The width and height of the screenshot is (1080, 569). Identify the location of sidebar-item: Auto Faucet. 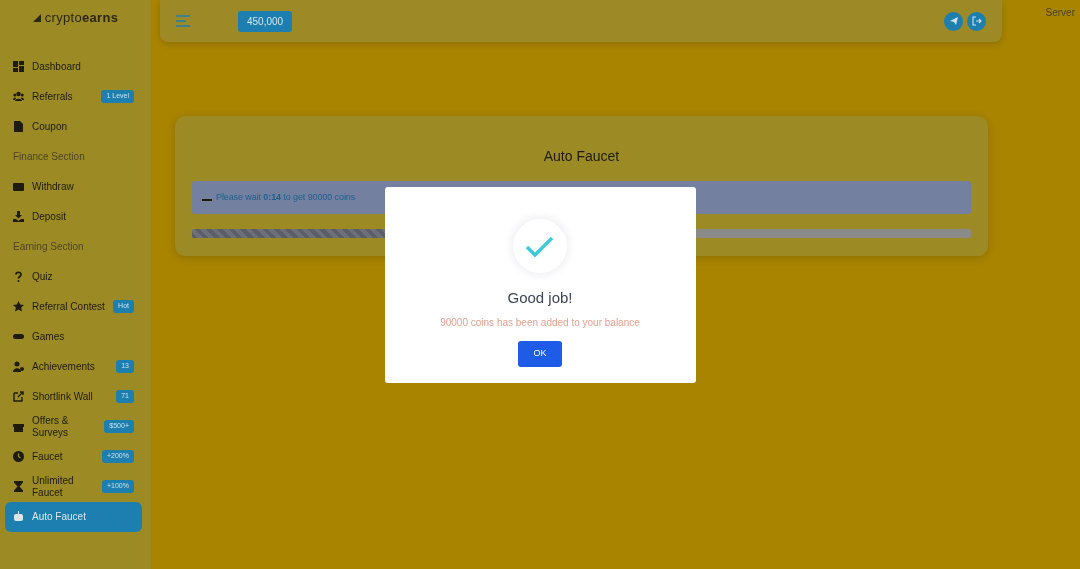
(73, 516).